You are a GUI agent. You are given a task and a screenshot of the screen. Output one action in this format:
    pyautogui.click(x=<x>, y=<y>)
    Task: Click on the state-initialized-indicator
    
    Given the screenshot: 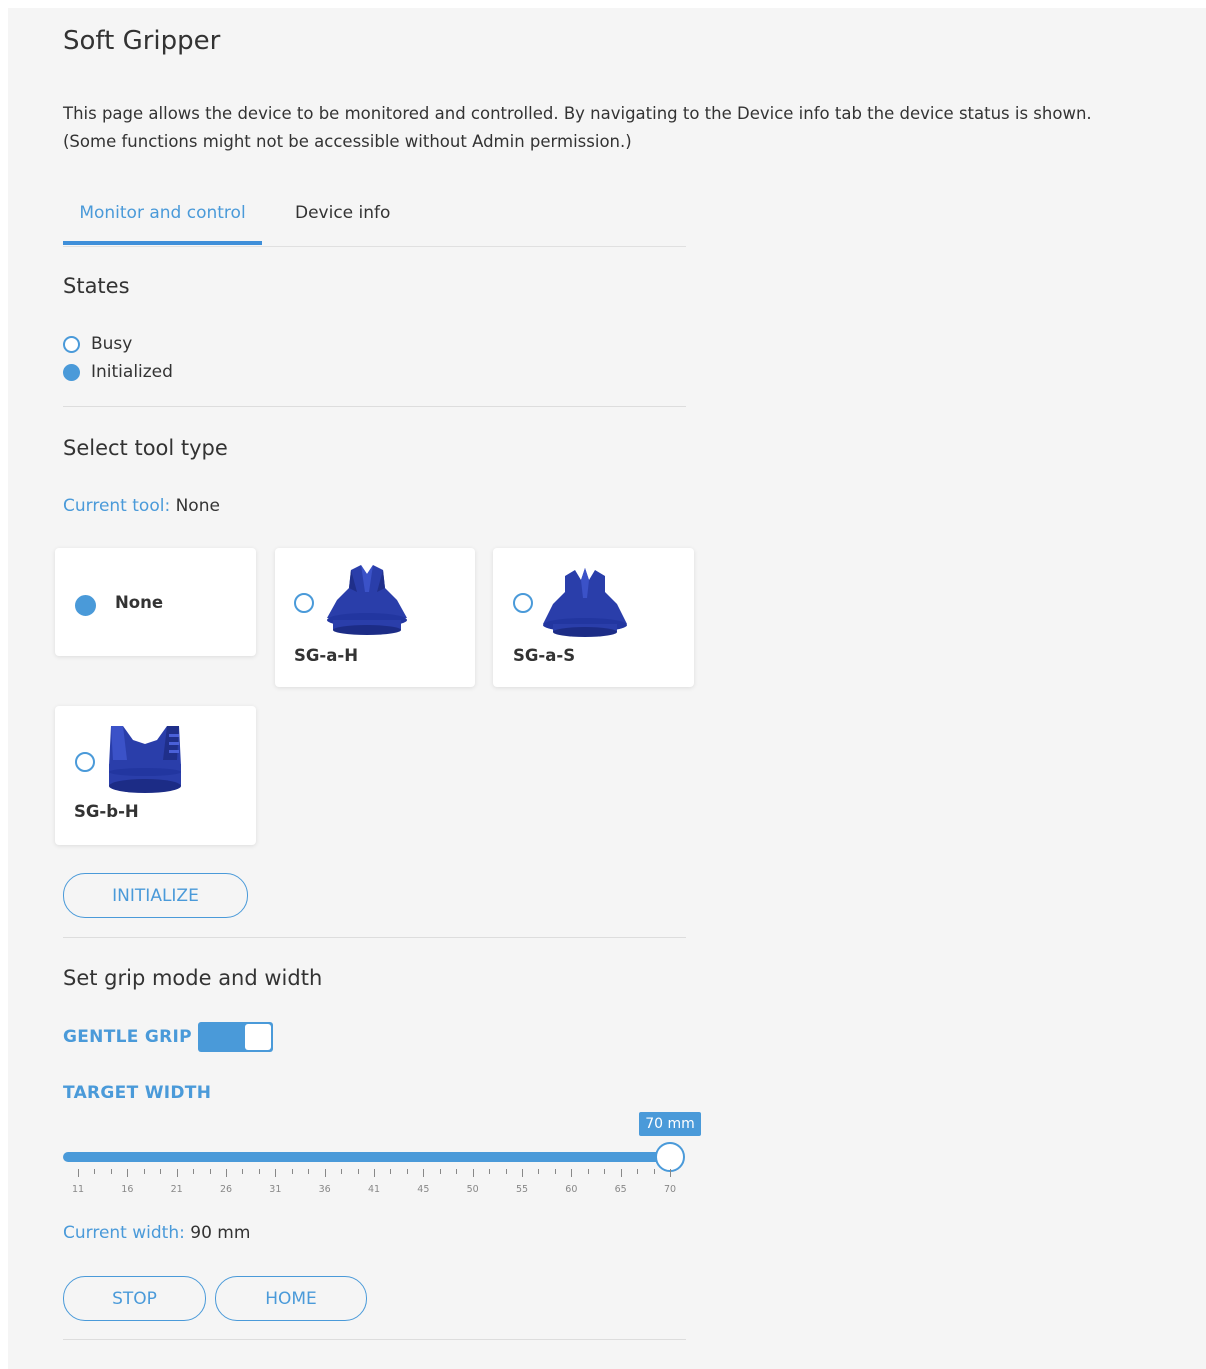 What is the action you would take?
    pyautogui.click(x=71, y=372)
    